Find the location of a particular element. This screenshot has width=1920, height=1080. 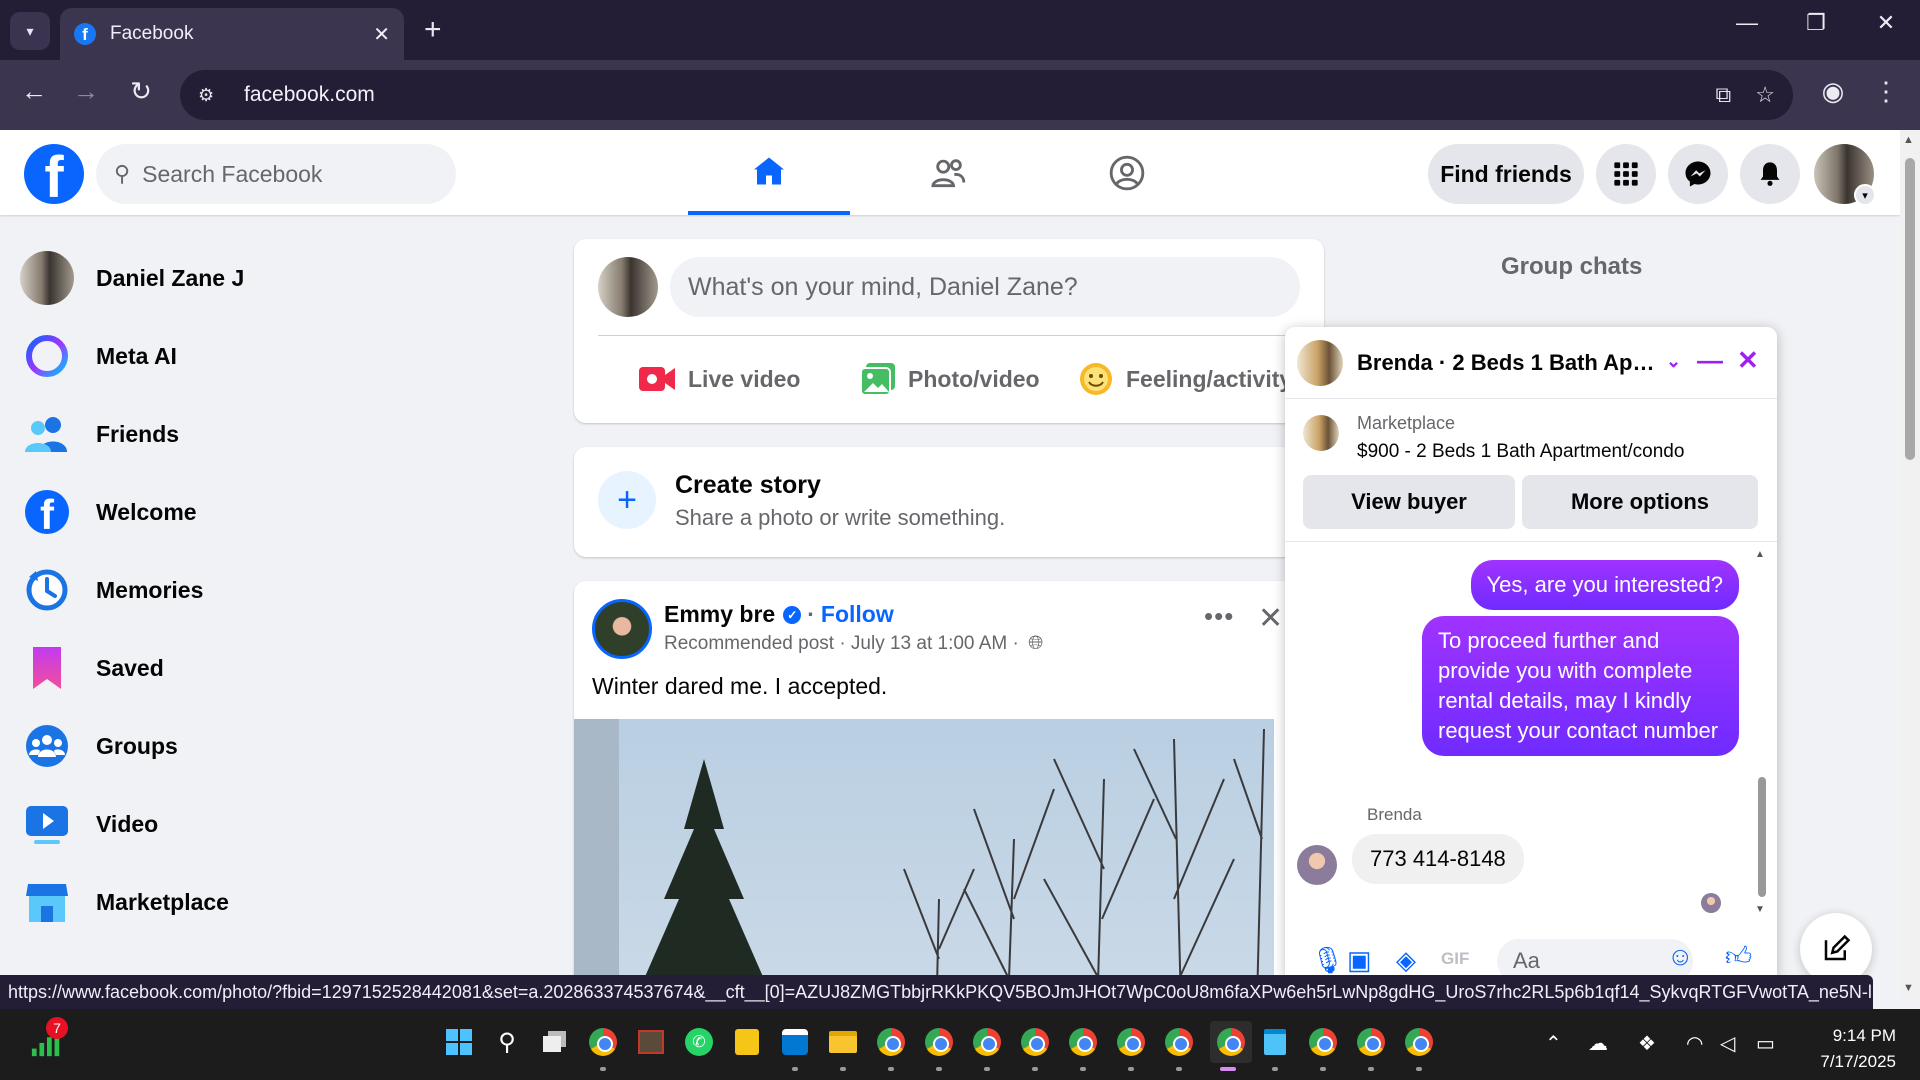

back-icon: ← is located at coordinates (34, 91).